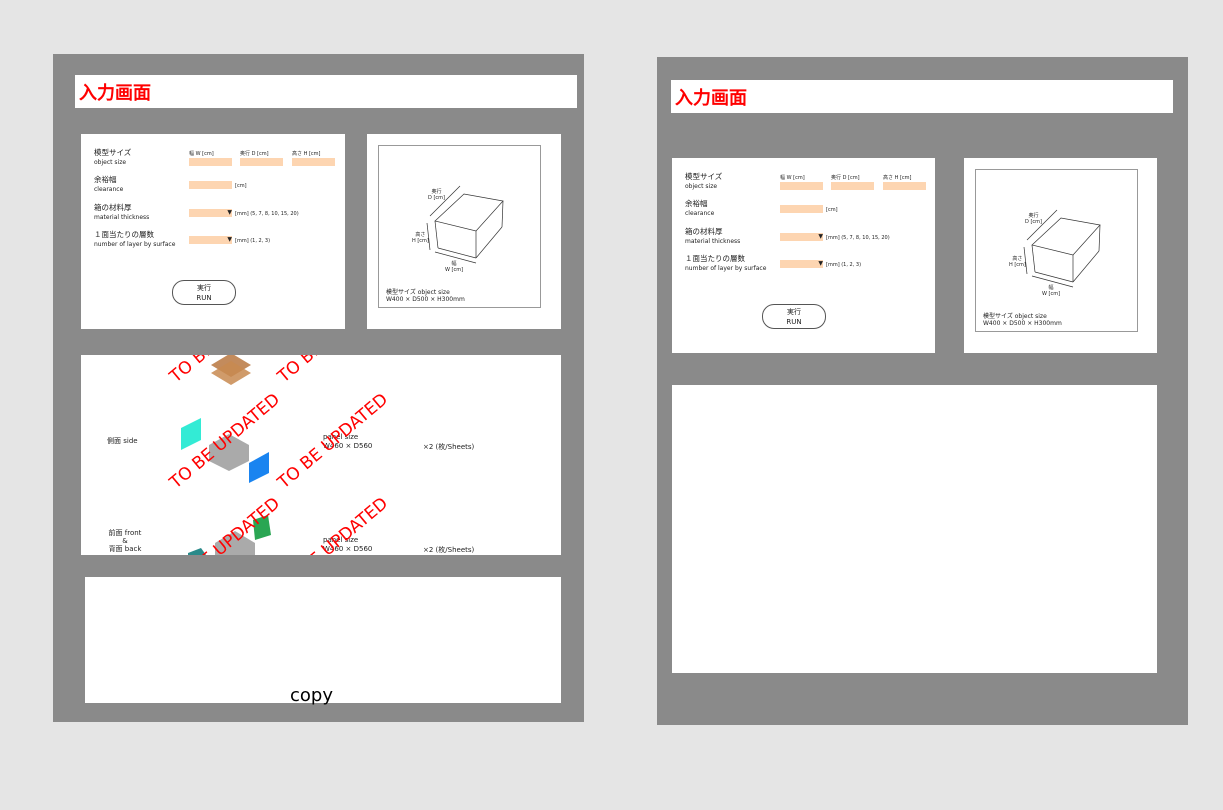 The height and width of the screenshot is (810, 1223). What do you see at coordinates (122, 441) in the screenshot?
I see `side-label: 側面 side` at bounding box center [122, 441].